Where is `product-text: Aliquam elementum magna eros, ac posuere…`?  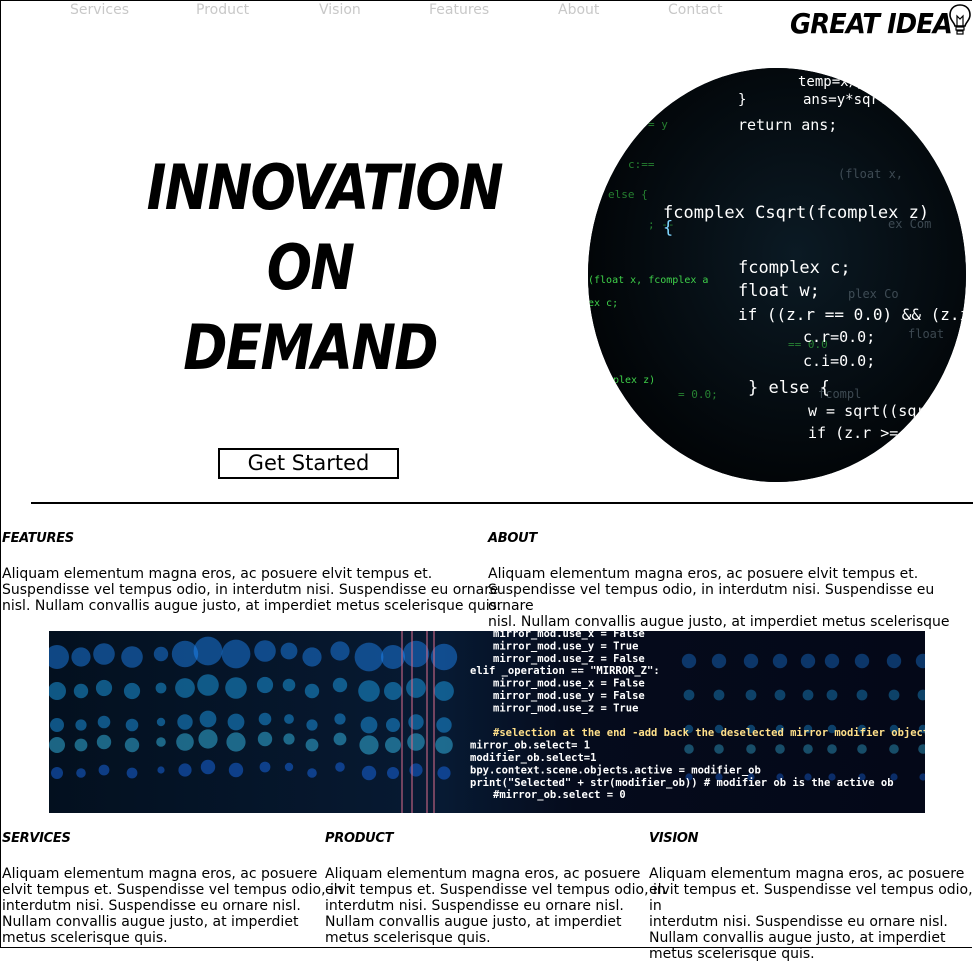 product-text: Aliquam elementum magna eros, ac posuere… is located at coordinates (495, 906).